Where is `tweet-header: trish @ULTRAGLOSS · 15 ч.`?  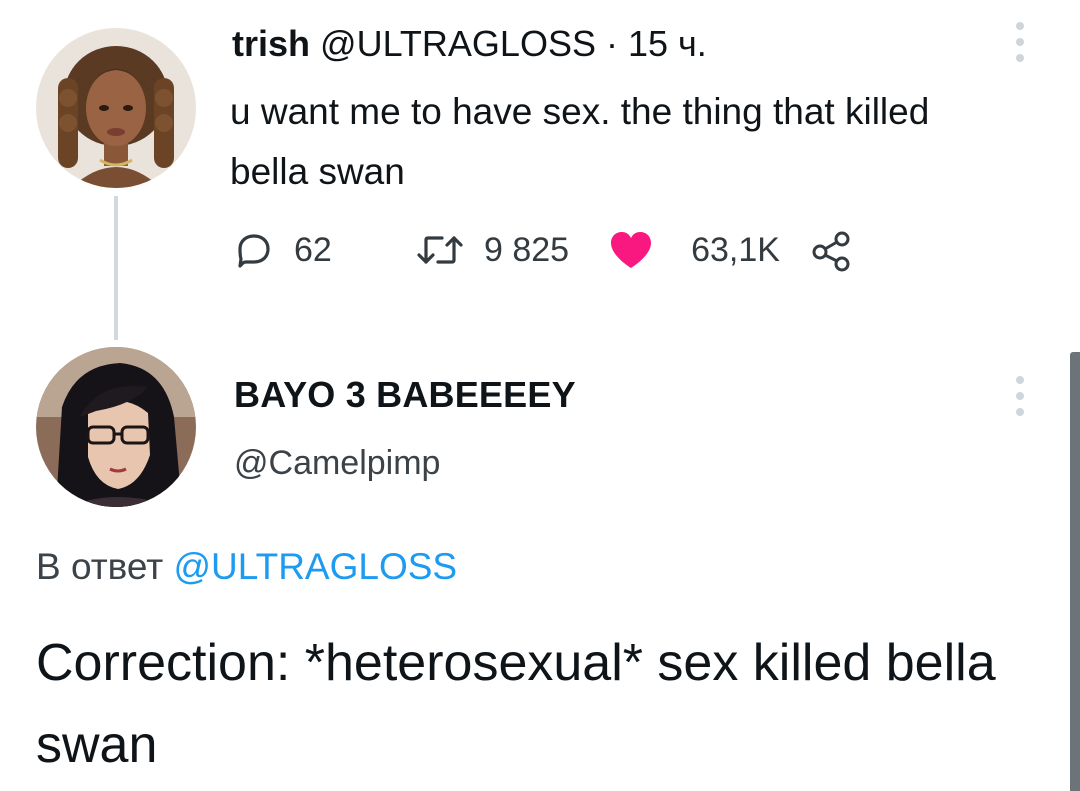 tweet-header: trish @ULTRAGLOSS · 15 ч. is located at coordinates (469, 44).